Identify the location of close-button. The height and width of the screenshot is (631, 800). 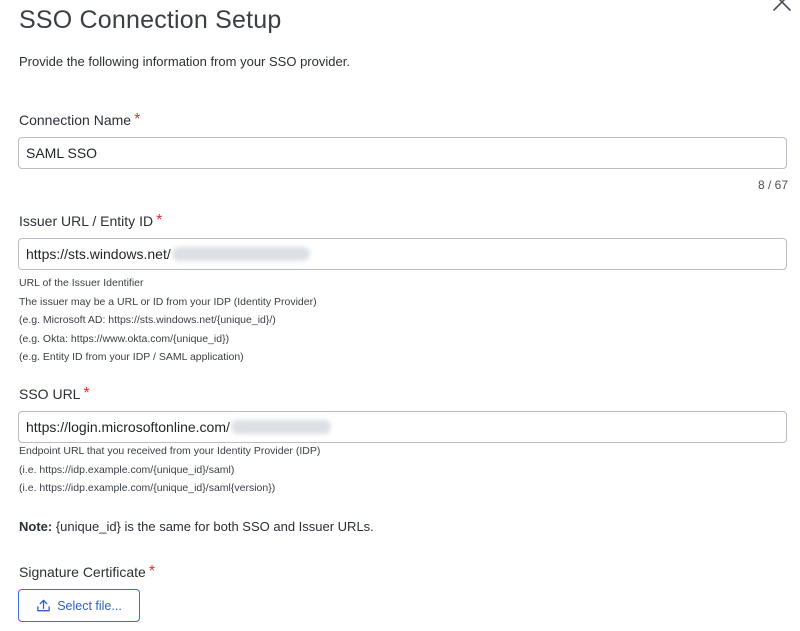
(782, 6).